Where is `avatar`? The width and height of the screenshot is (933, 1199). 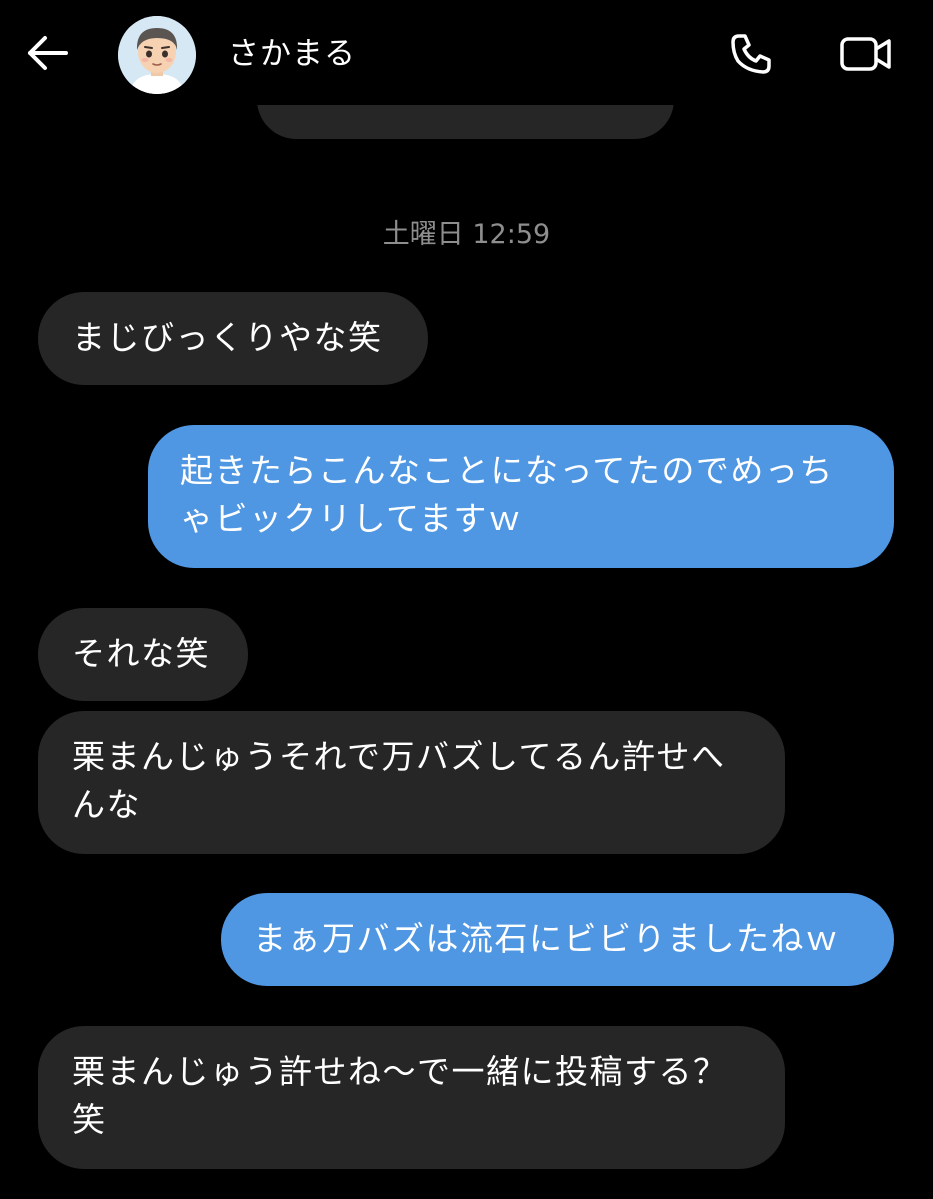 avatar is located at coordinates (157, 55).